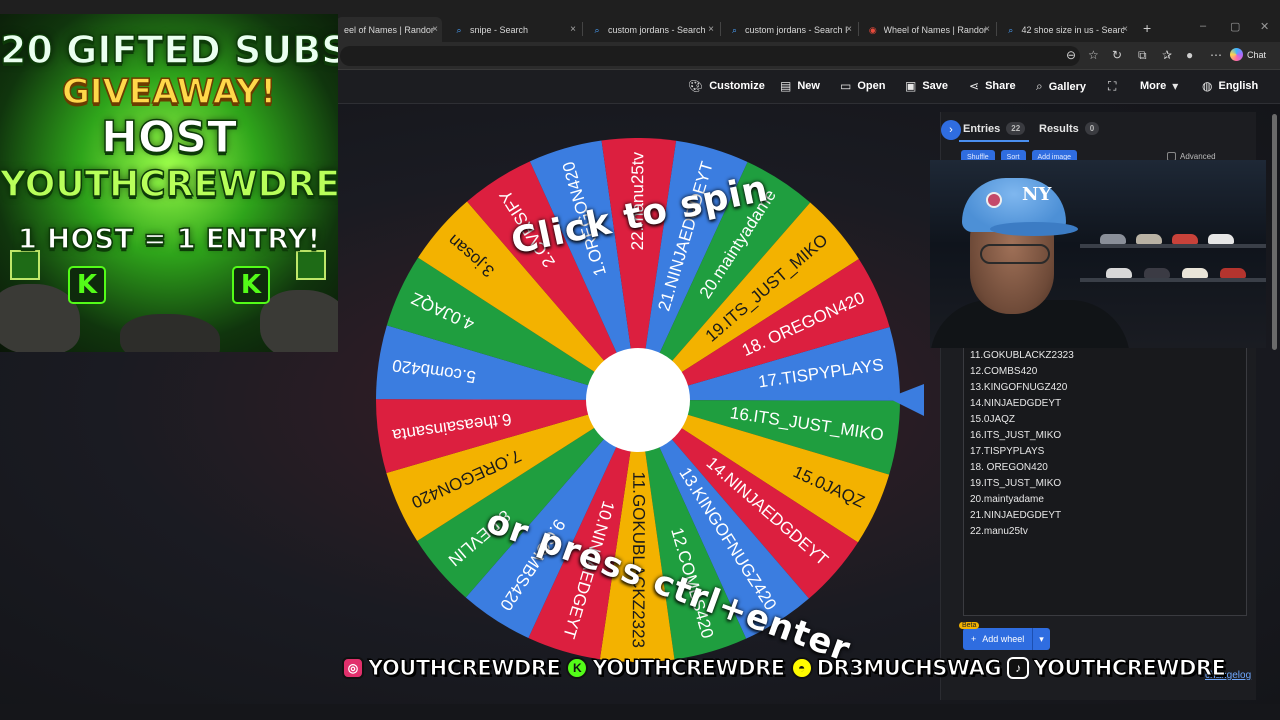 The width and height of the screenshot is (1280, 720). What do you see at coordinates (638, 400) in the screenshot?
I see `wheel-hub` at bounding box center [638, 400].